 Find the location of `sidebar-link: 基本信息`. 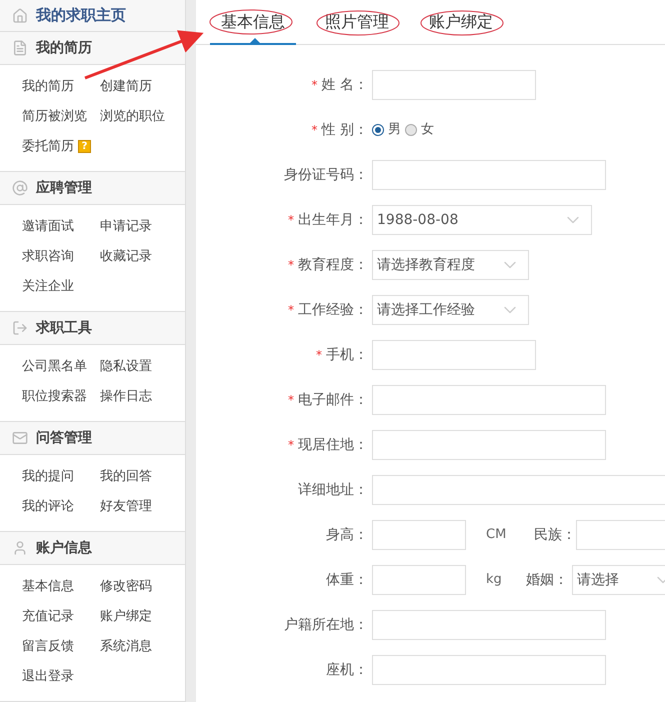

sidebar-link: 基本信息 is located at coordinates (48, 586).